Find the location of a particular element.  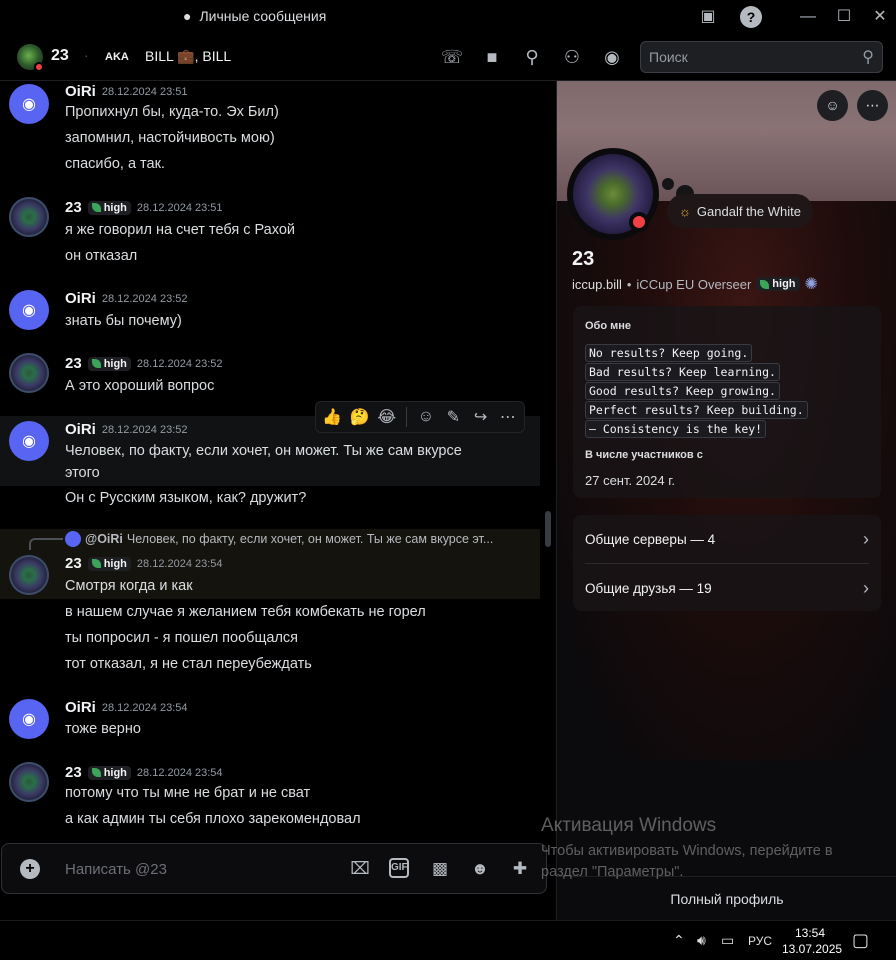

add-reaction-icon: ☺ is located at coordinates (426, 417).